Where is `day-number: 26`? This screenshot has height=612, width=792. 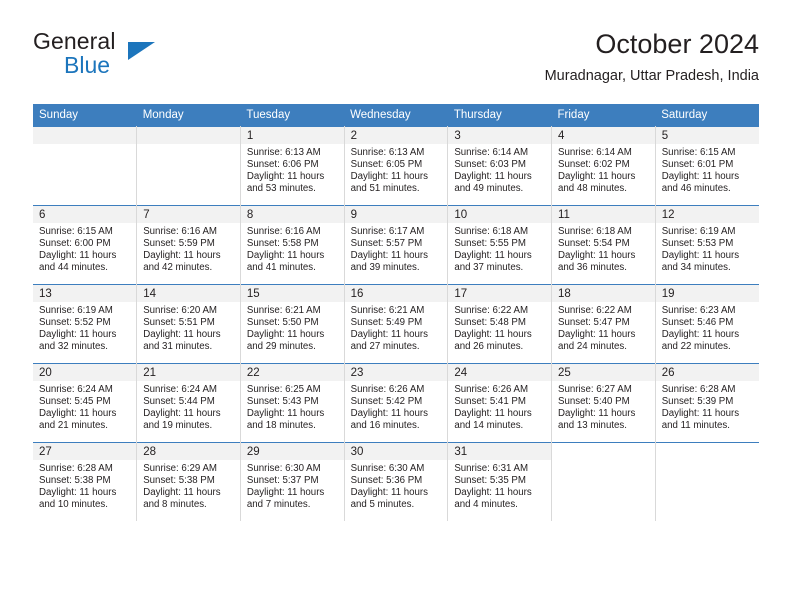
day-number: 26 is located at coordinates (707, 372).